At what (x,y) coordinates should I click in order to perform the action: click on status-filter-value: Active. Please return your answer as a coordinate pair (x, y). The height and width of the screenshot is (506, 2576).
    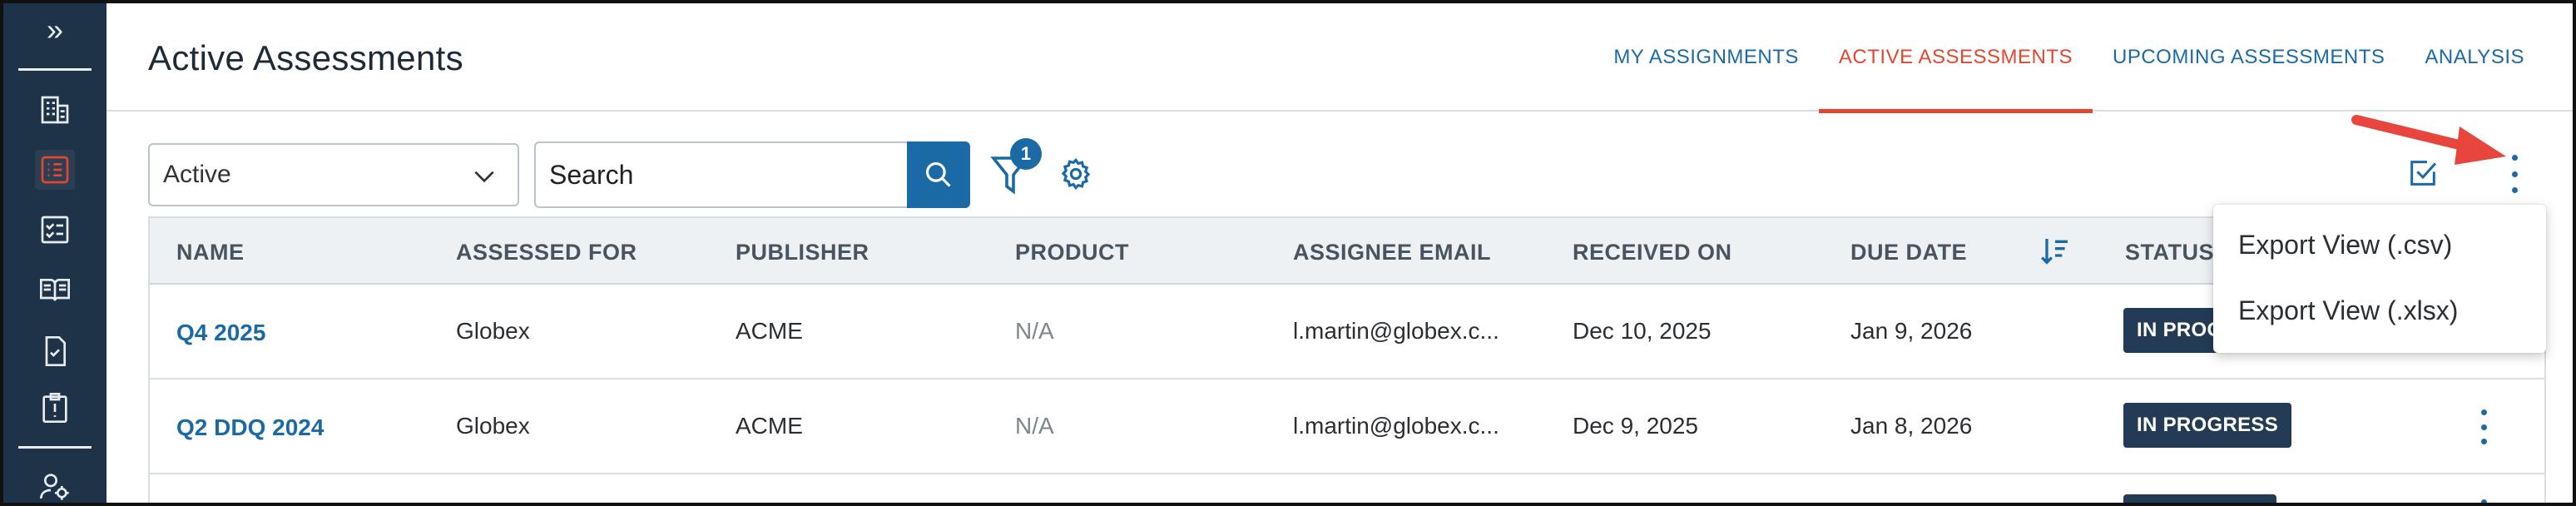
    Looking at the image, I should click on (197, 174).